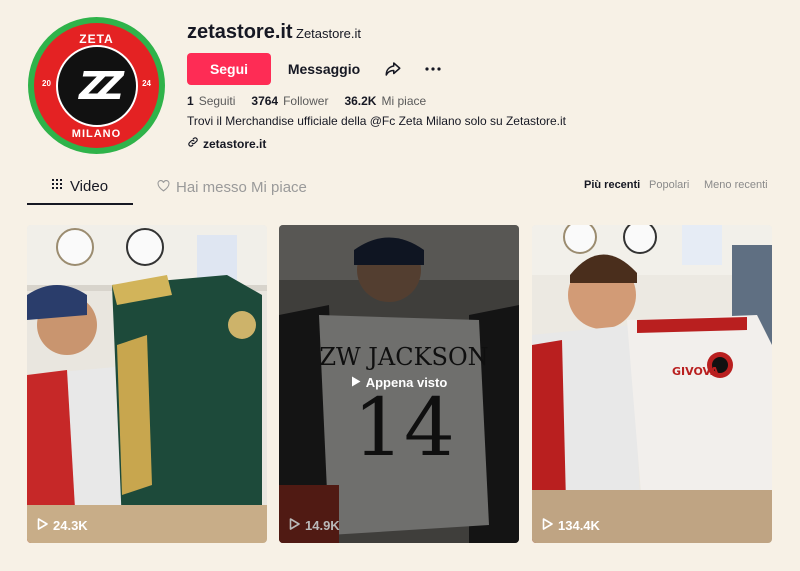 The width and height of the screenshot is (800, 571). I want to click on avatar-year-right: 24, so click(146, 83).